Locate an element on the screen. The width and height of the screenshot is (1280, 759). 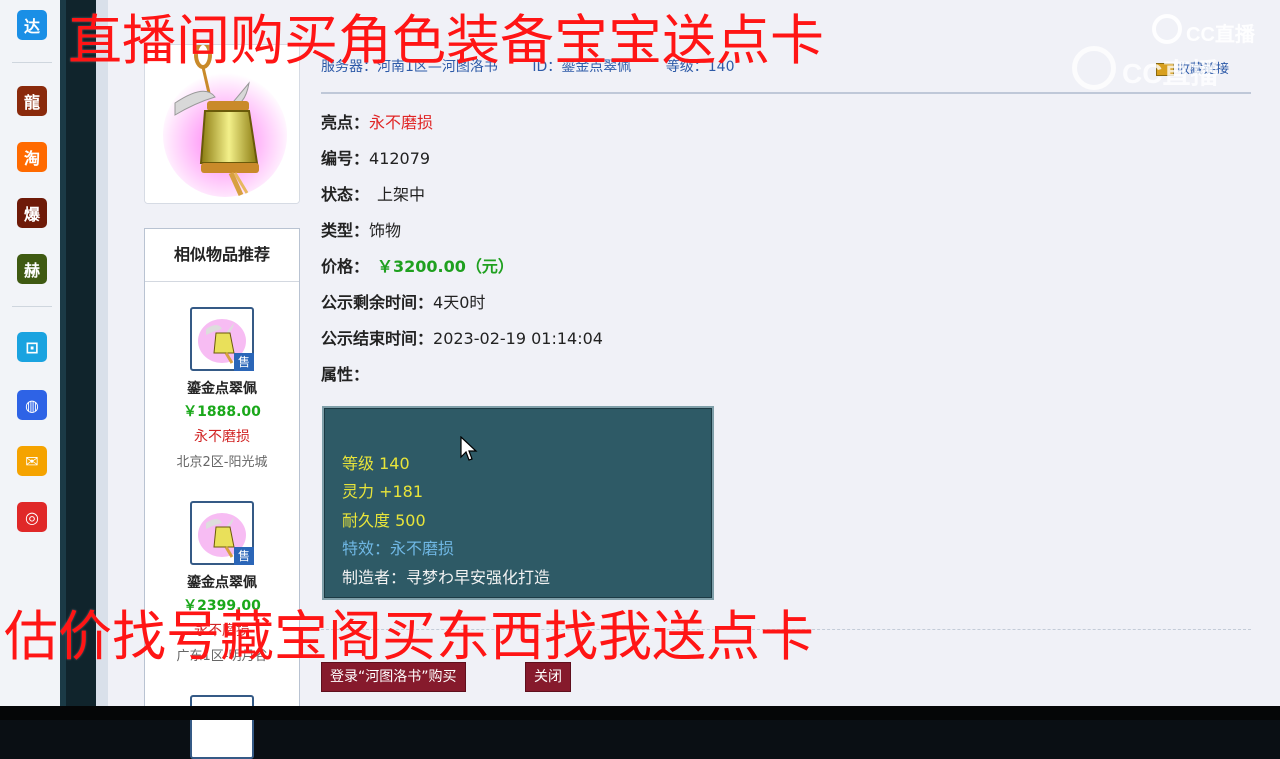
remaining-time-row: 公示剩余时间：4天0时 is located at coordinates (403, 301).